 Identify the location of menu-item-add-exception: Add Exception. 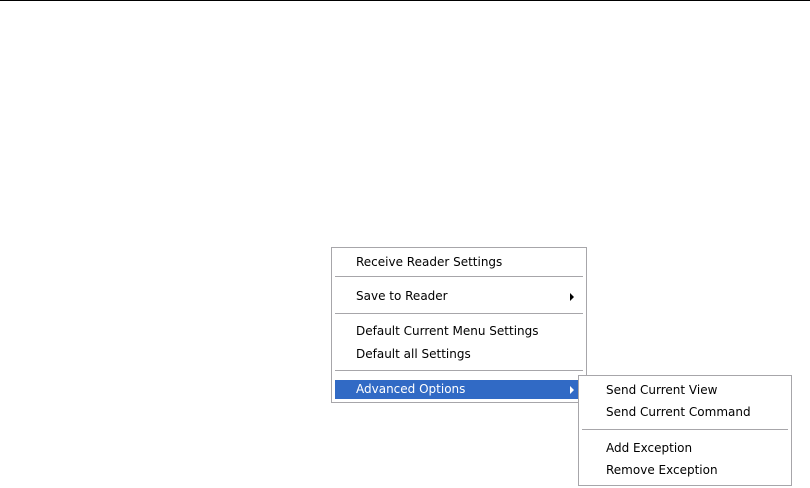
(685, 448).